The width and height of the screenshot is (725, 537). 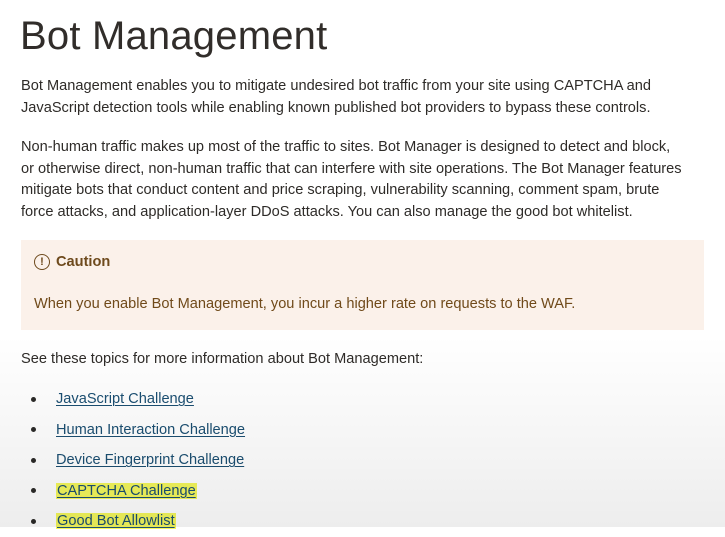 I want to click on list-item: CAPTCHA Challenge, so click(x=133, y=491).